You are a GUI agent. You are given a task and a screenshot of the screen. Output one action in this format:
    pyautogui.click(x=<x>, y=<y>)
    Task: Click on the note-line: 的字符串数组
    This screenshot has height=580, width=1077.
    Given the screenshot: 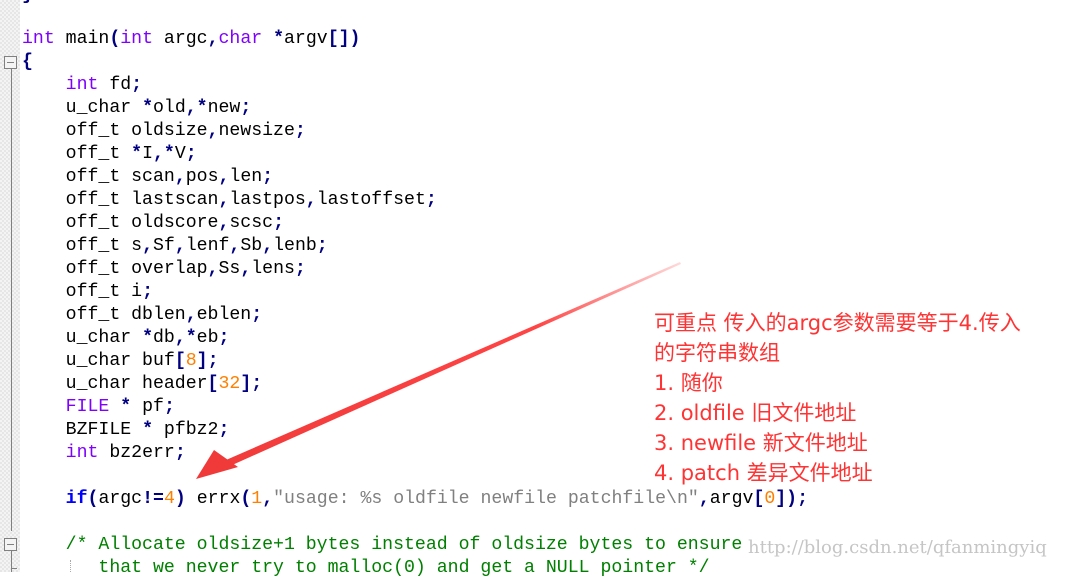 What is the action you would take?
    pyautogui.click(x=717, y=353)
    